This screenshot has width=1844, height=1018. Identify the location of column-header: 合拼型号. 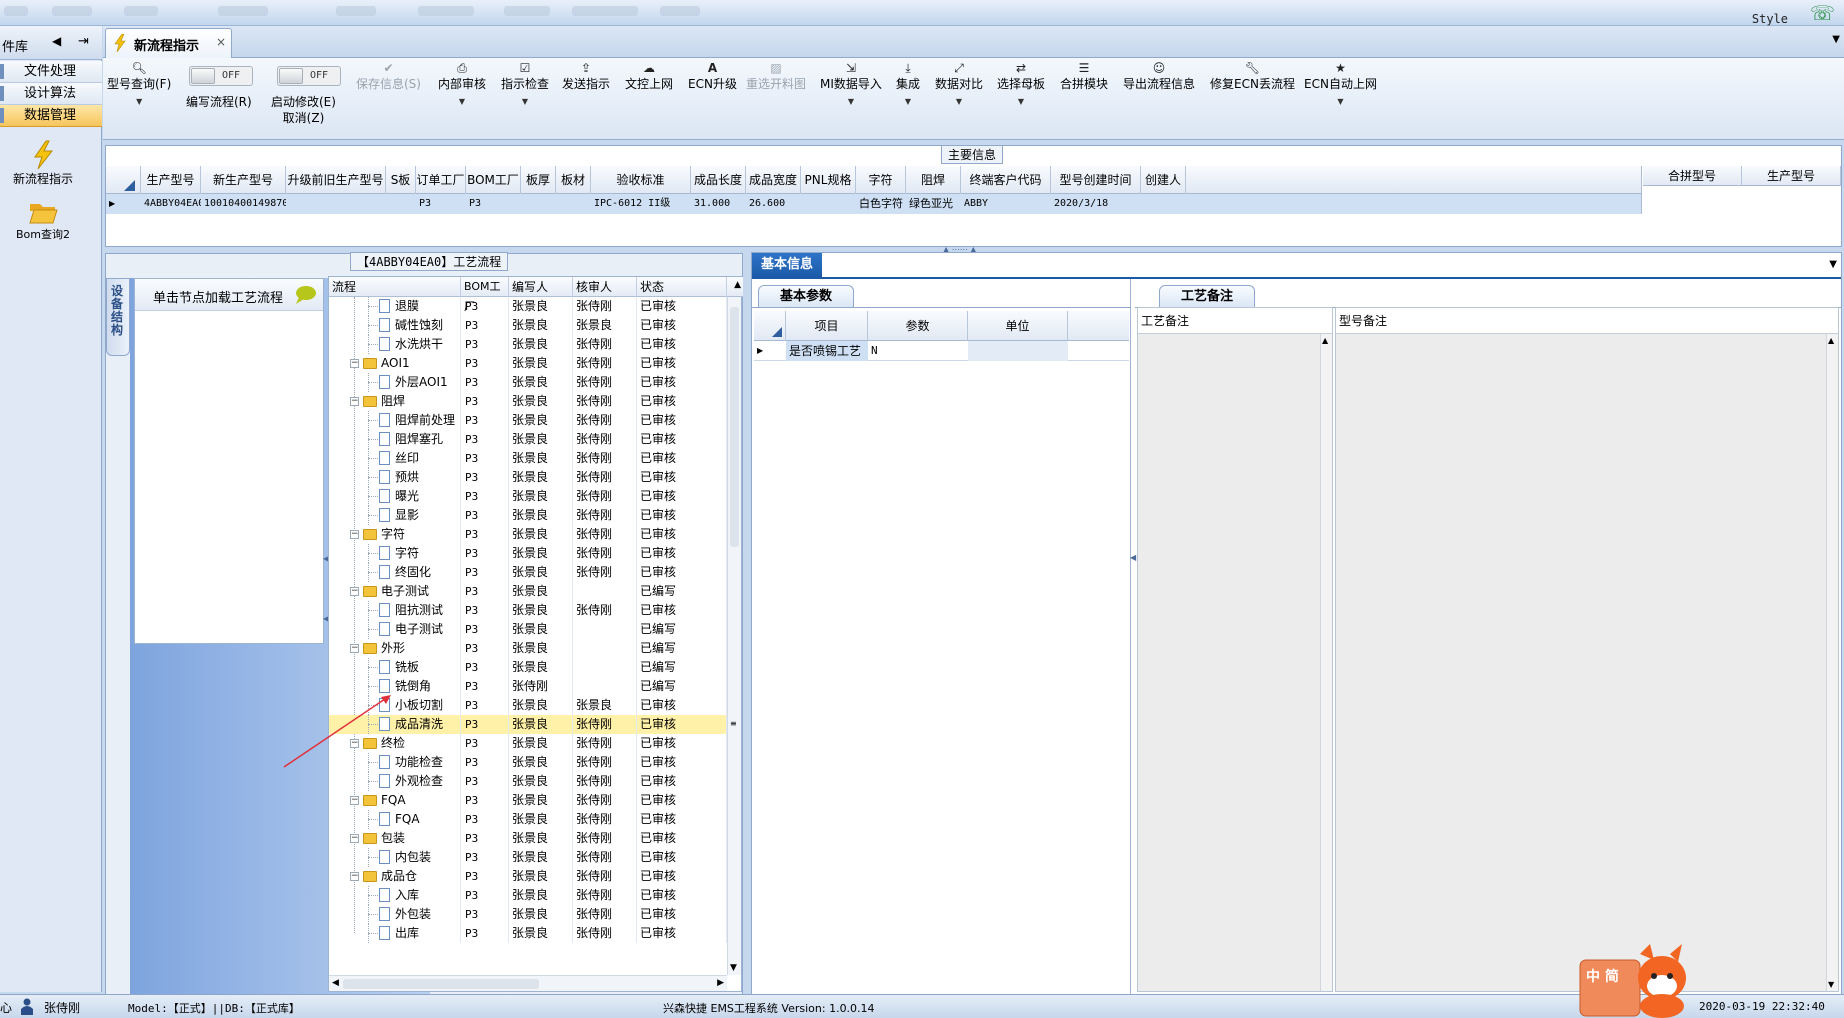
(1692, 176).